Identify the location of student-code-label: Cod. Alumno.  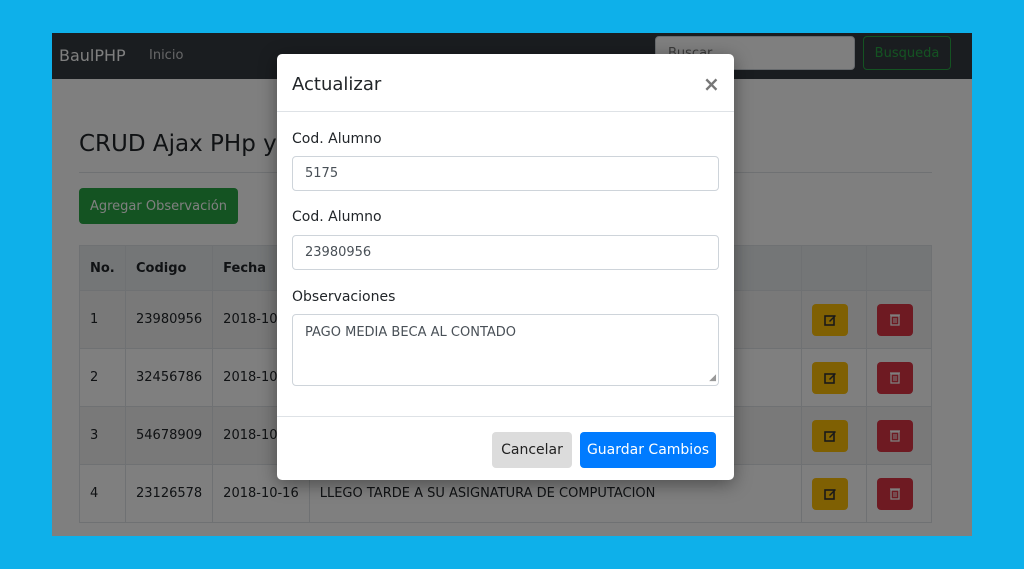
(337, 139).